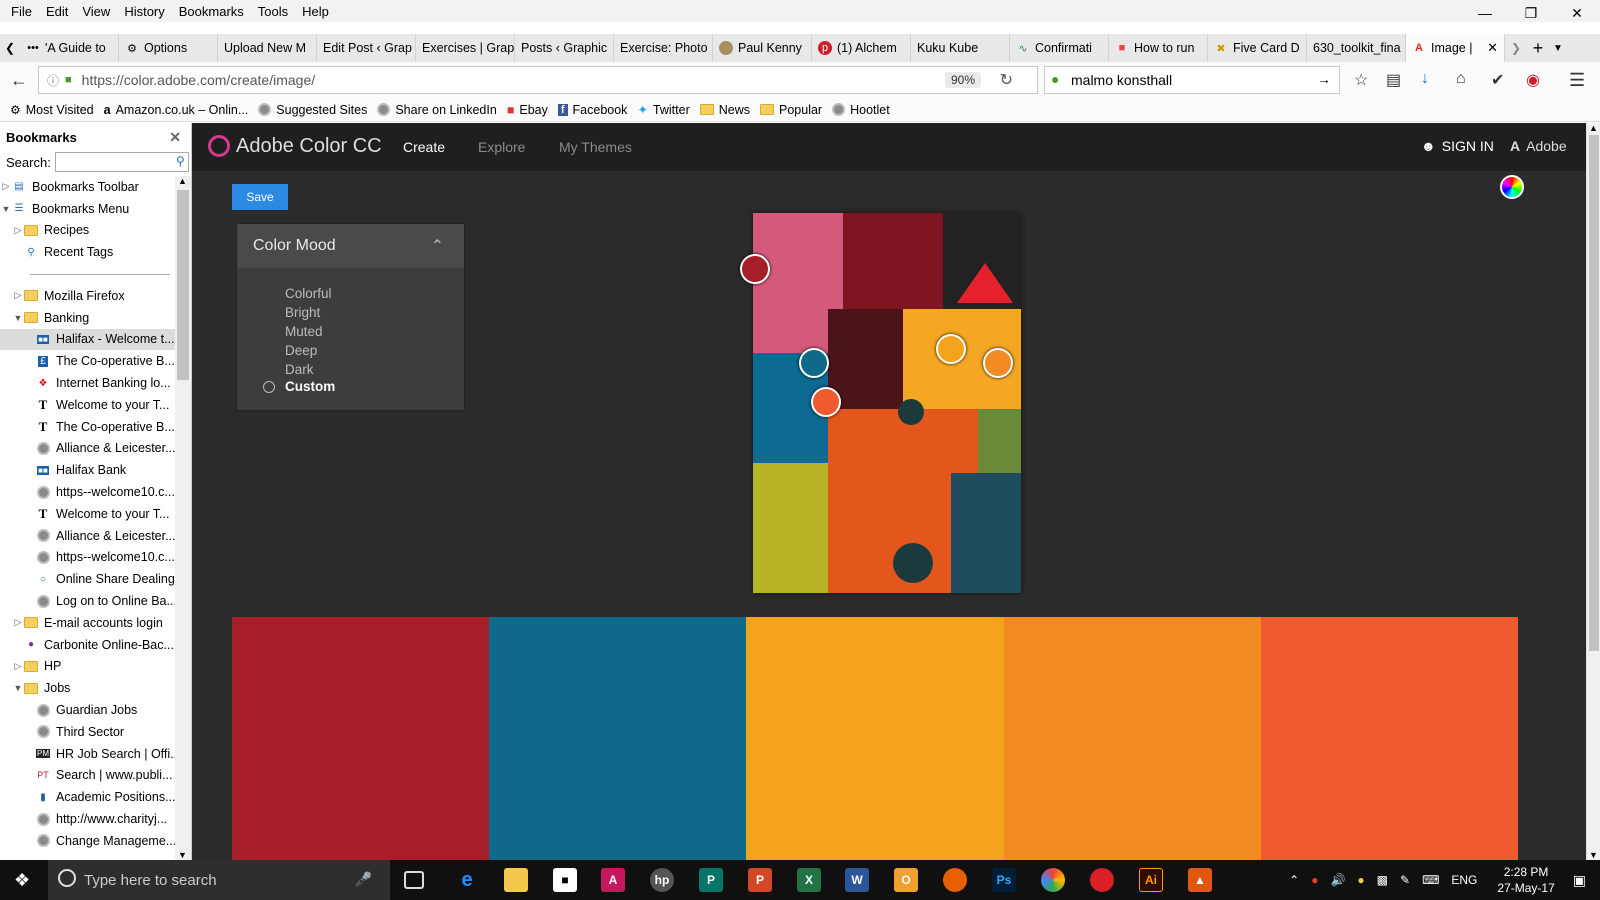  Describe the element at coordinates (22, 880) in the screenshot. I see `windows-start-icon: ❖` at that location.